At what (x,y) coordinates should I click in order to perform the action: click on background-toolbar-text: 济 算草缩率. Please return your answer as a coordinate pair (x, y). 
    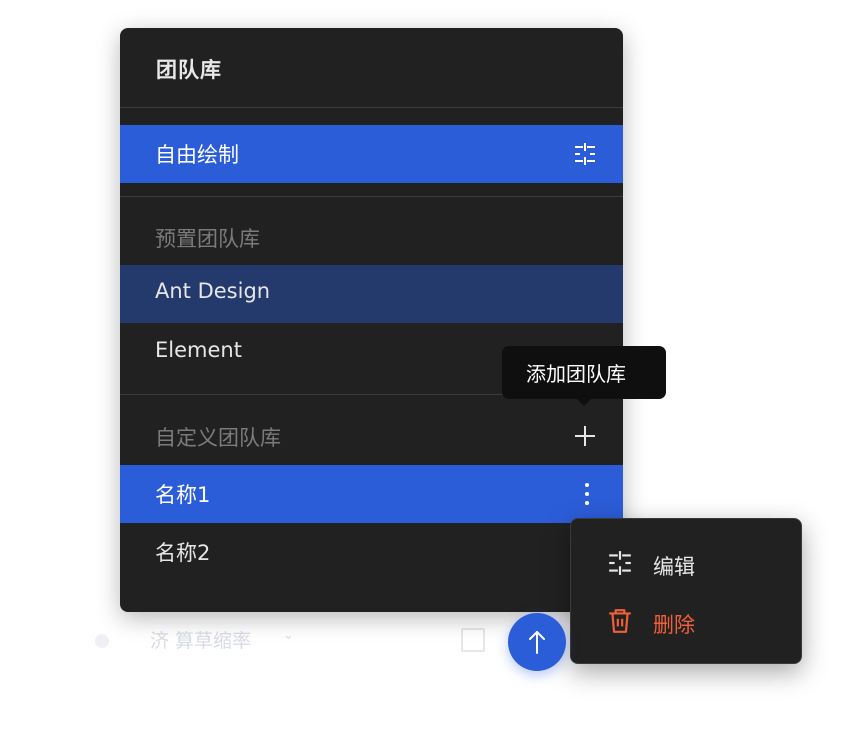
    Looking at the image, I should click on (201, 641).